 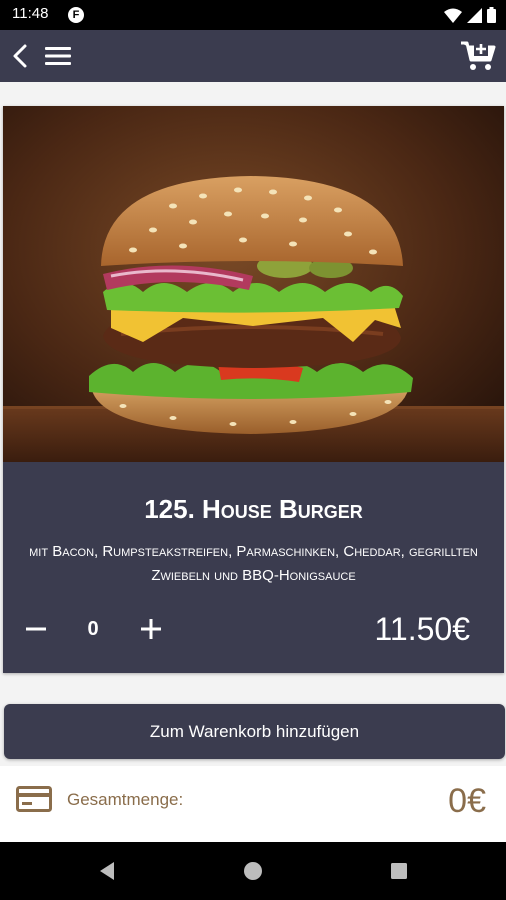 I want to click on plus-icon, so click(x=151, y=629).